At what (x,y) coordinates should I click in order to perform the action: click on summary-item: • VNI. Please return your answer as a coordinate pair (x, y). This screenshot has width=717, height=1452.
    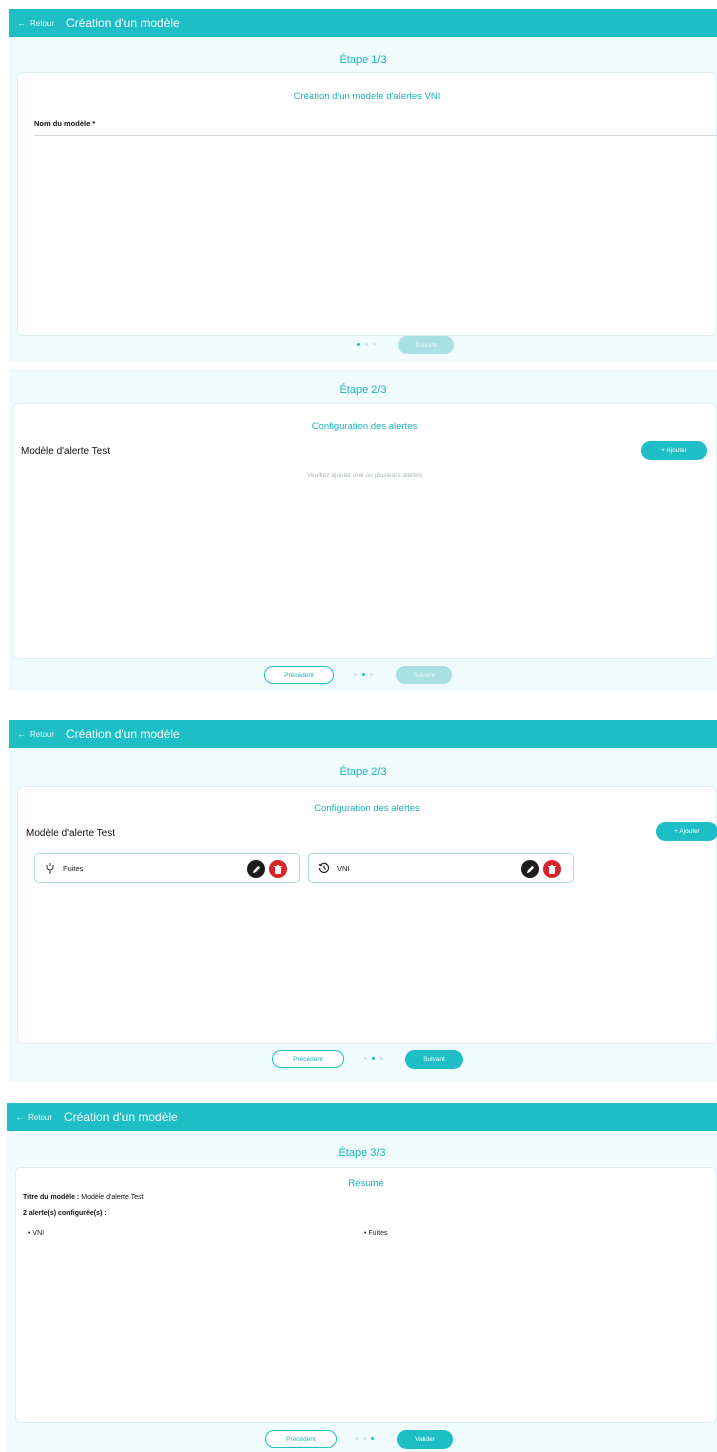
    Looking at the image, I should click on (36, 1233).